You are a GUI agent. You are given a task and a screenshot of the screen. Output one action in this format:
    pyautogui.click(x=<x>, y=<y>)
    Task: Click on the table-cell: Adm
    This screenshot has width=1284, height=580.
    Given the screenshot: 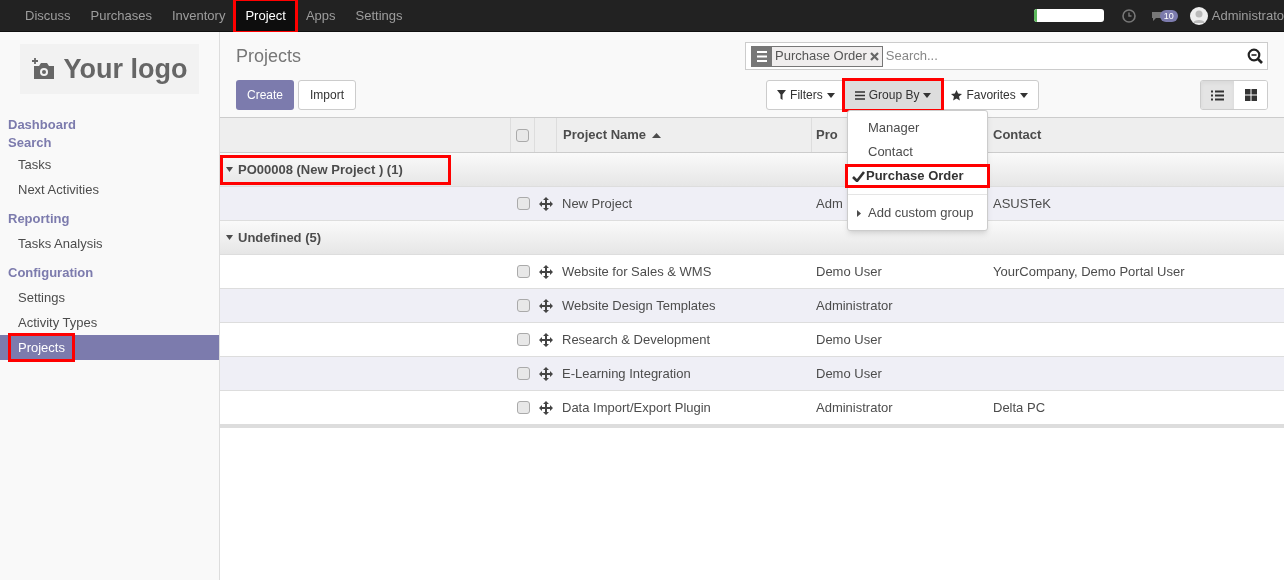 What is the action you would take?
    pyautogui.click(x=829, y=203)
    